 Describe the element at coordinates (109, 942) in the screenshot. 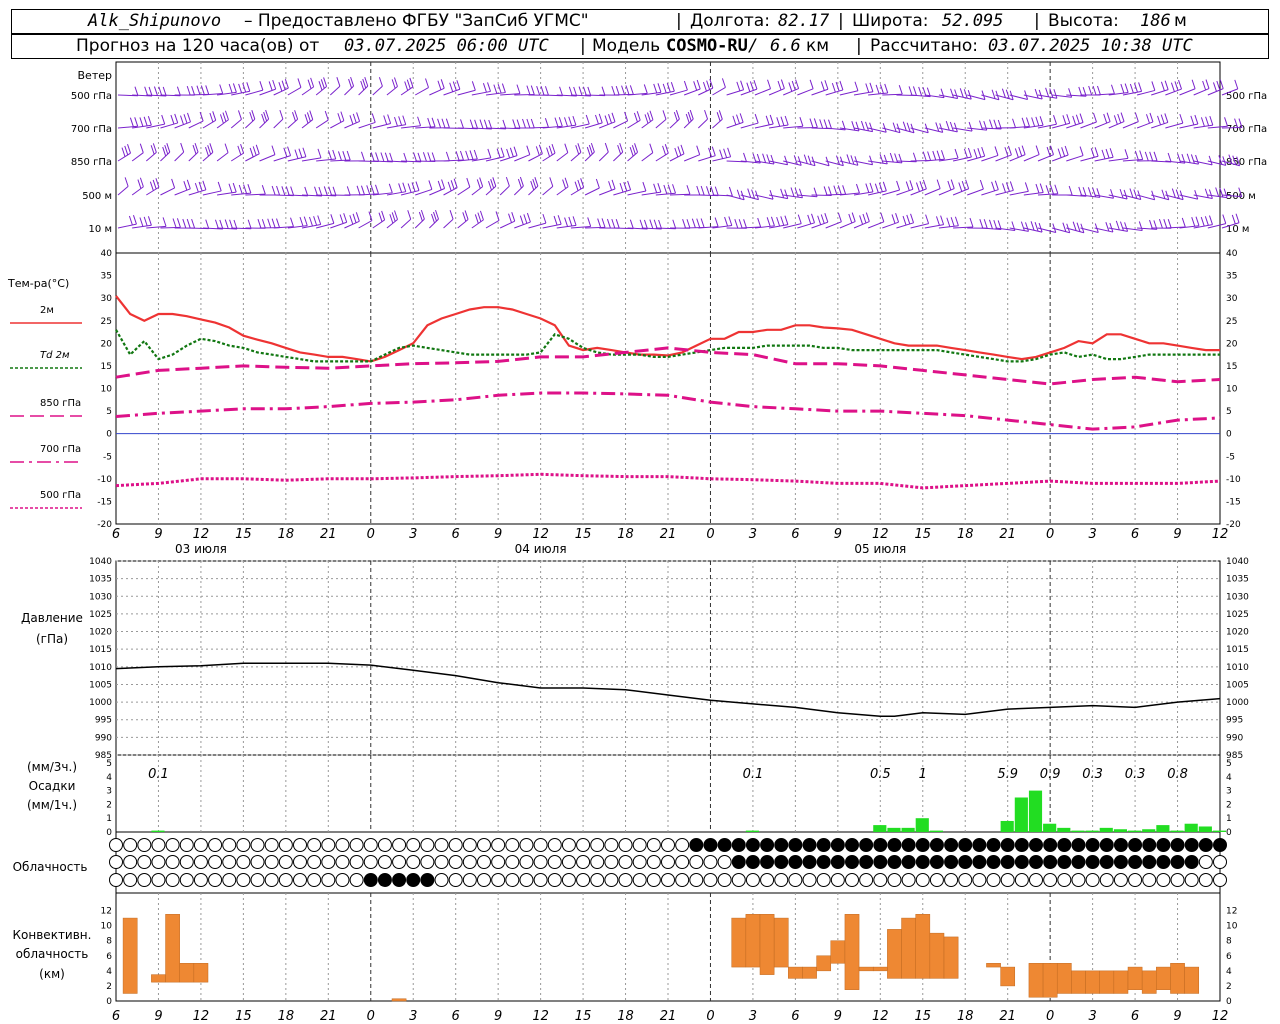

I see `conv-tick-left: 8` at that location.